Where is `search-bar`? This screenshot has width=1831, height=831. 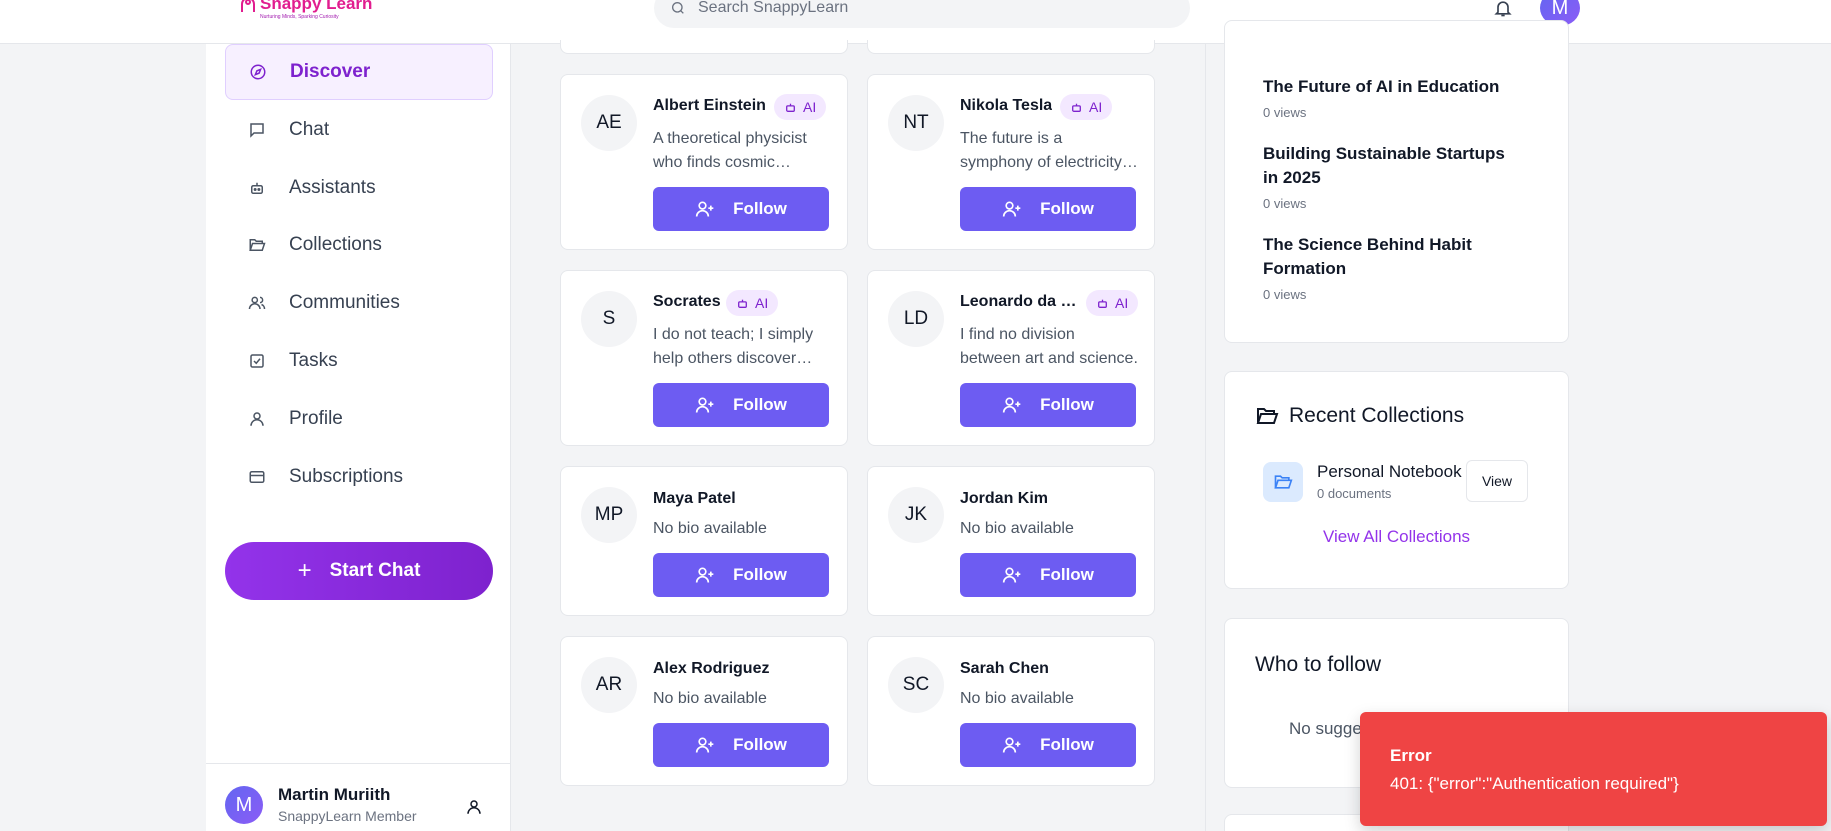
search-bar is located at coordinates (922, 14).